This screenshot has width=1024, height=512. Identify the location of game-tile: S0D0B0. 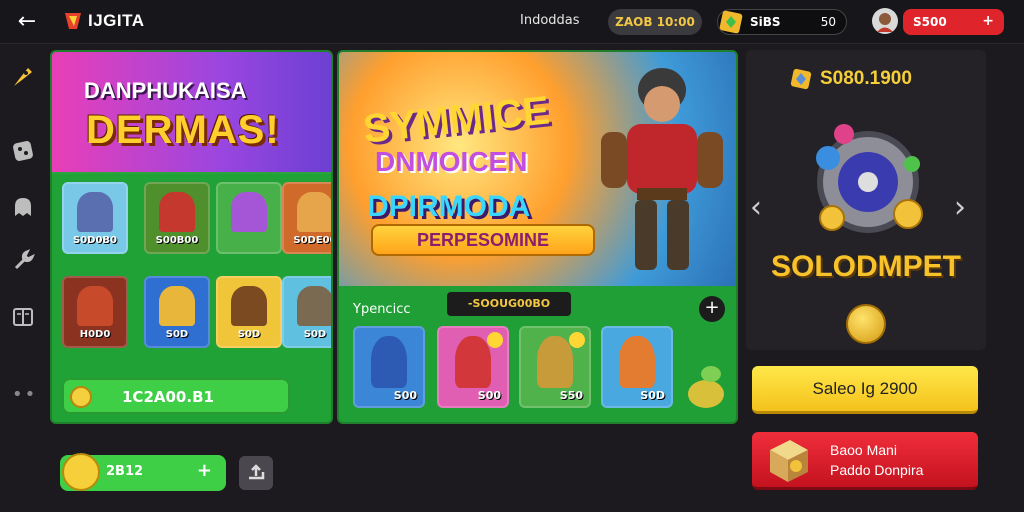
(95, 218).